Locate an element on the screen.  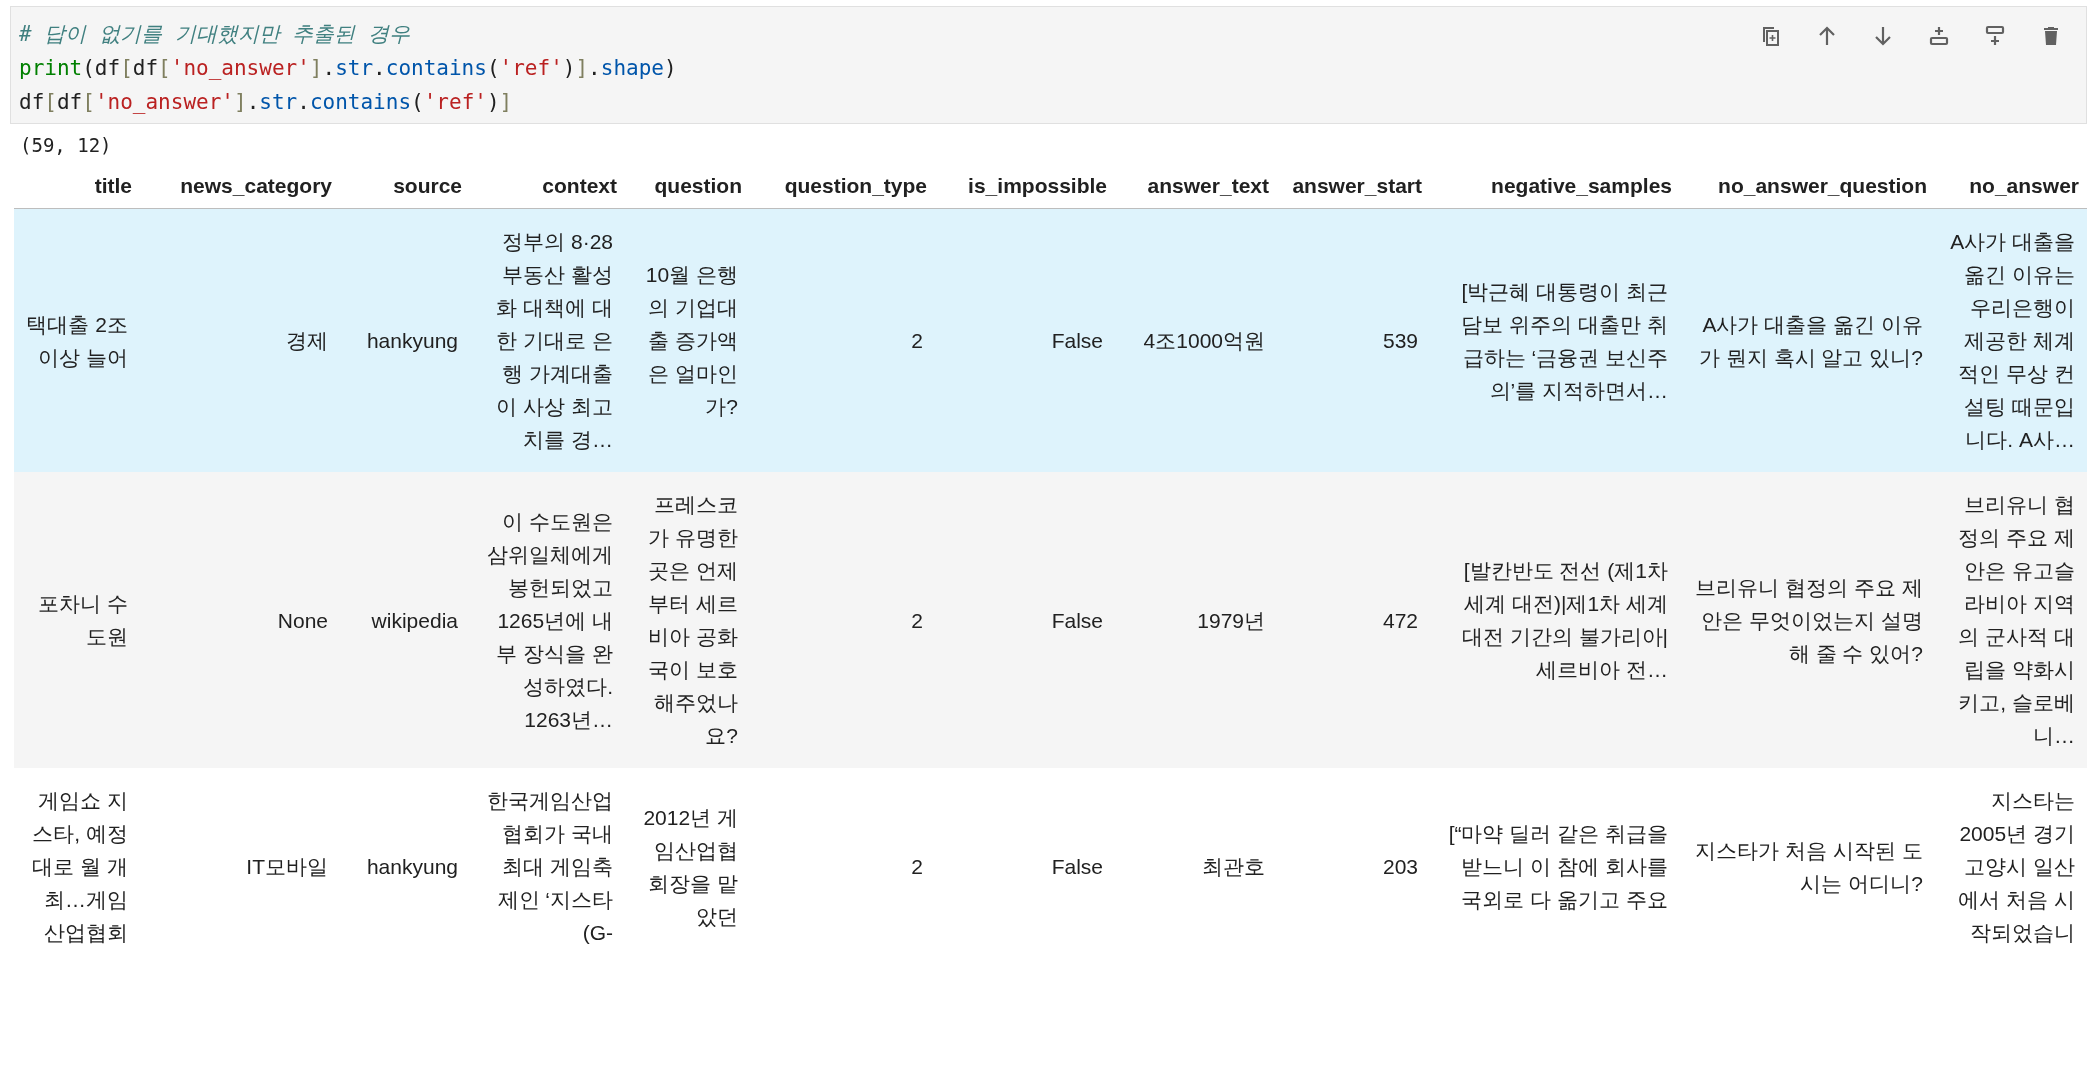
table-cell: 프레스코가 유명한 곳은 언제부터 세르비아 공화국이 보호해주었나요? is located at coordinates (687, 620).